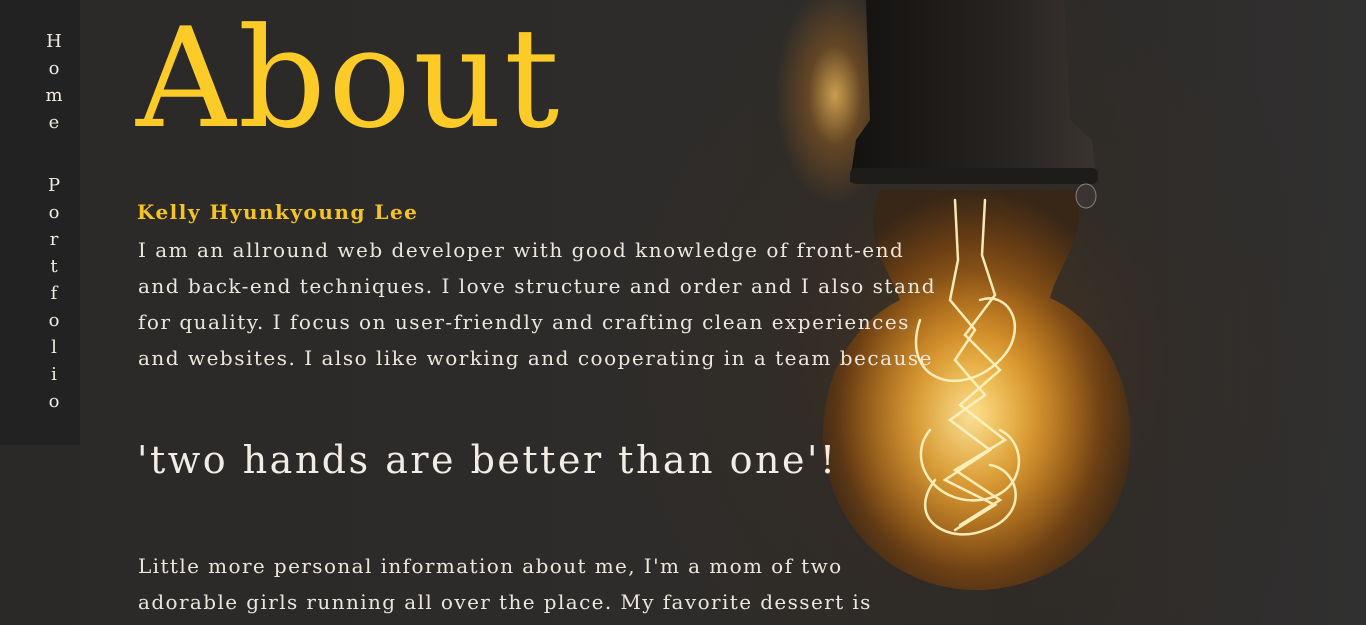  What do you see at coordinates (54, 293) in the screenshot?
I see `nav-portfolio-link: Portfolio` at bounding box center [54, 293].